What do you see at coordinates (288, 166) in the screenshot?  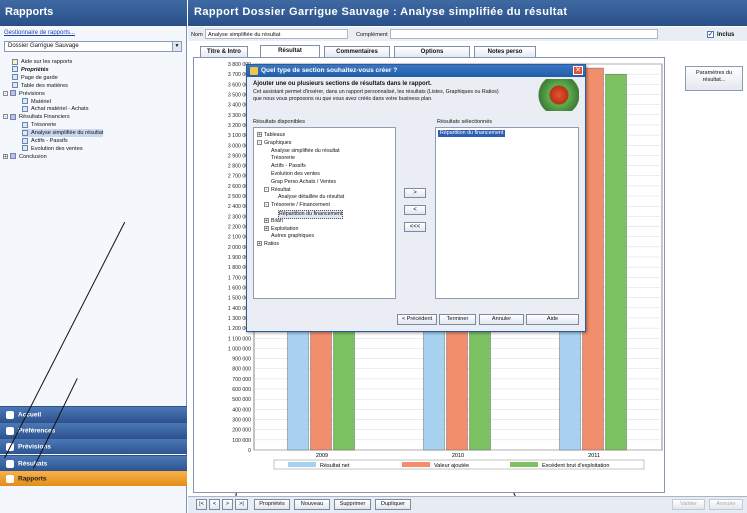 I see `available-item: Actifs - Passifs` at bounding box center [288, 166].